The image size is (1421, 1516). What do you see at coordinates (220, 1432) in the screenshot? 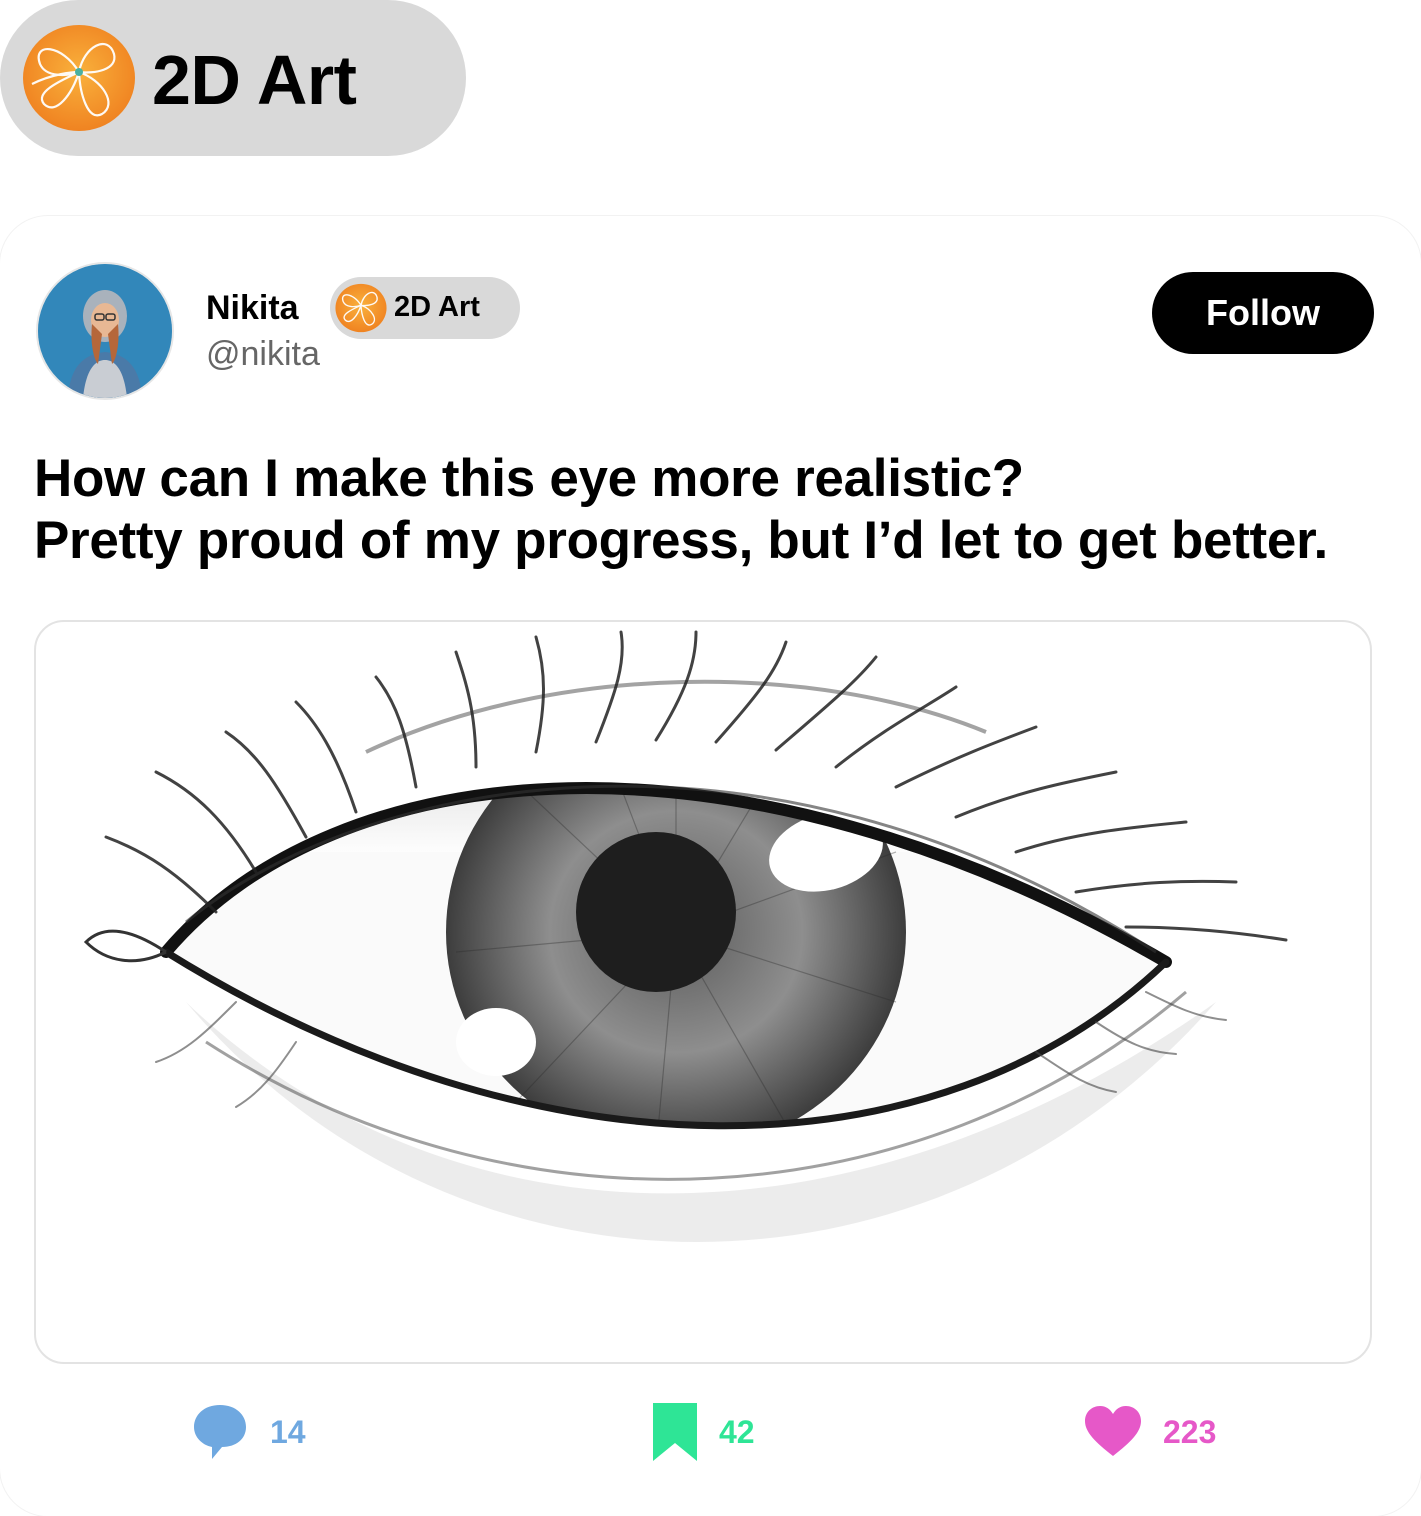
I see `comment-bubble-icon` at bounding box center [220, 1432].